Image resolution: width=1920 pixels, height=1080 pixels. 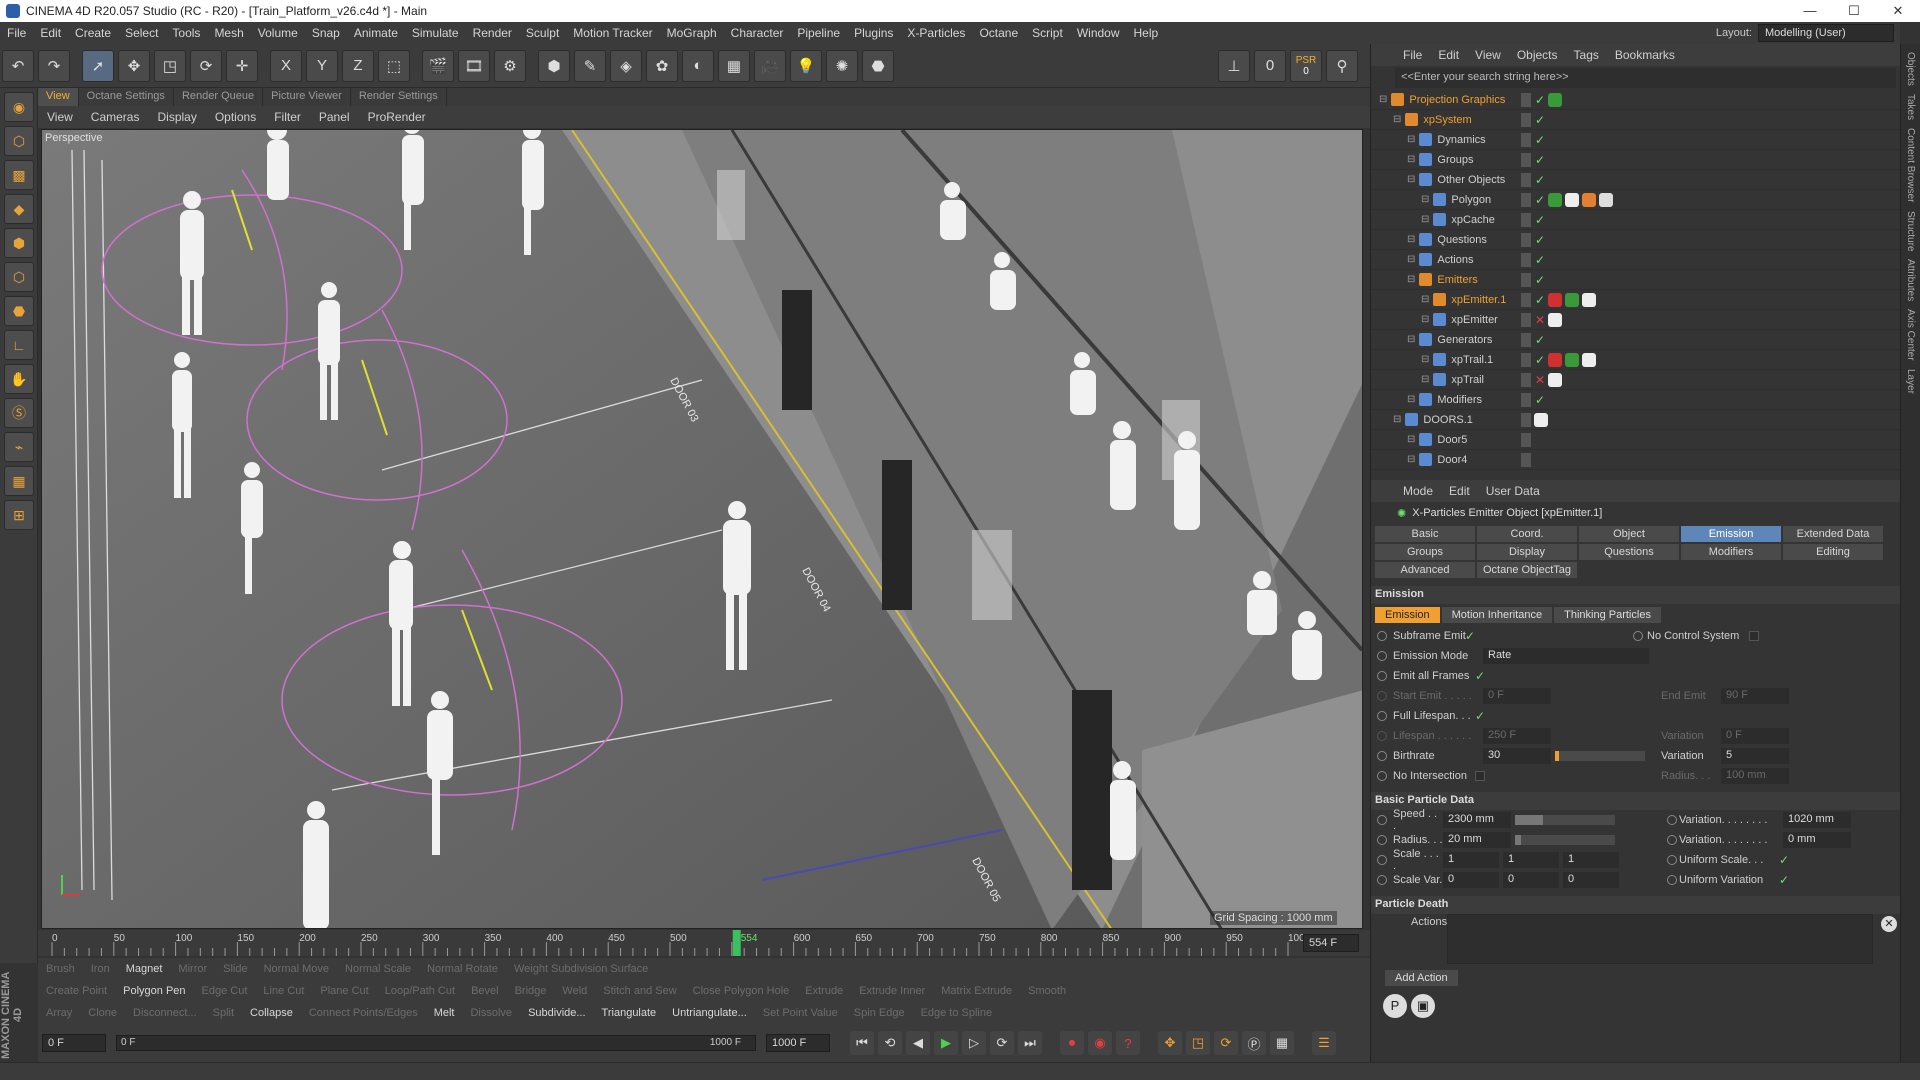 I want to click on tab-view: View, so click(x=58, y=97).